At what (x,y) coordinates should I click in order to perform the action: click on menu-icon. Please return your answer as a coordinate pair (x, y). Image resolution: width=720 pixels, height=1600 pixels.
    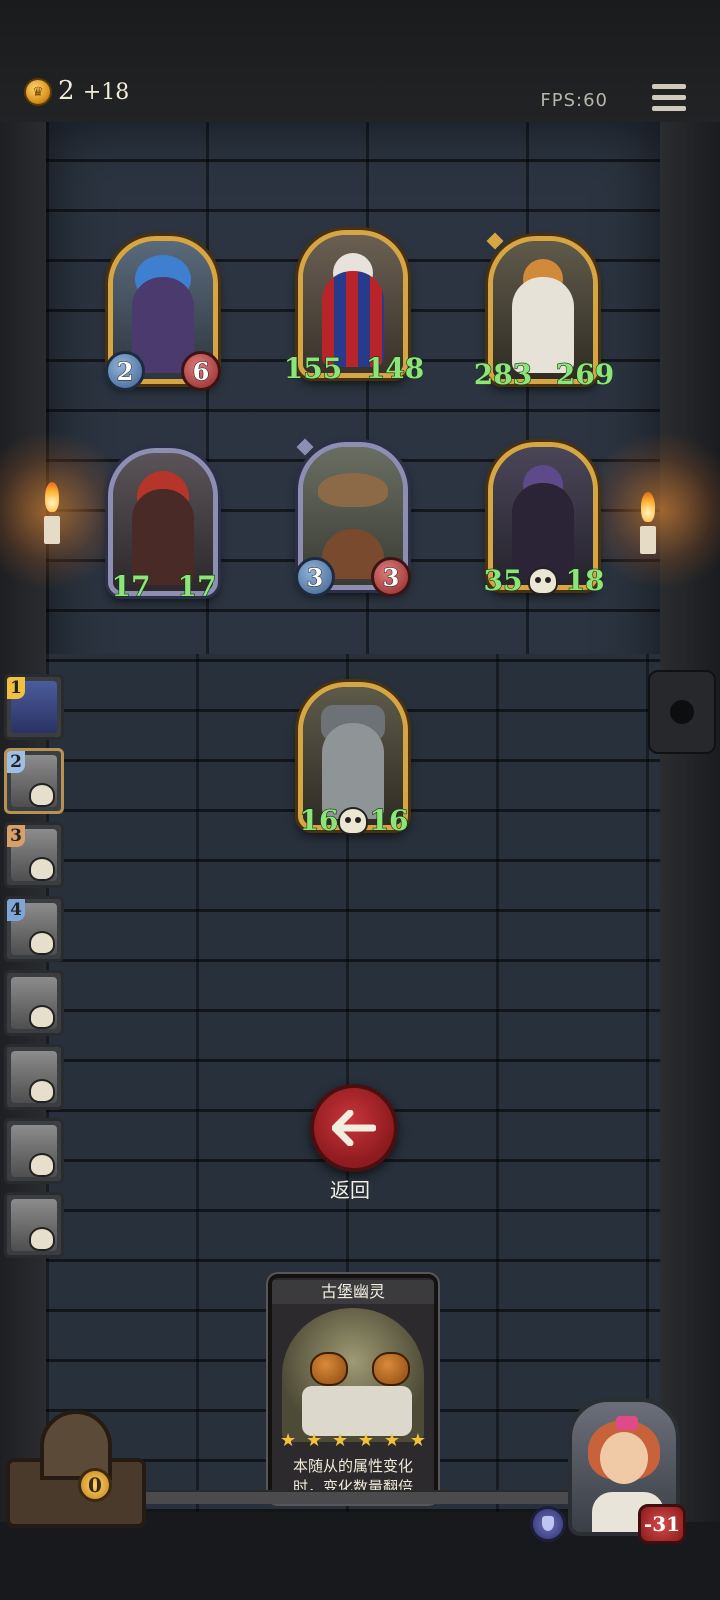
    Looking at the image, I should click on (669, 99).